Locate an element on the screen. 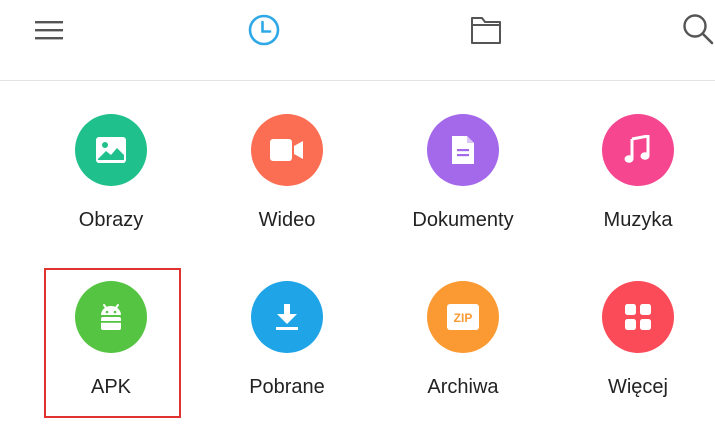 The width and height of the screenshot is (715, 428). svg-text: ZIP is located at coordinates (463, 318).